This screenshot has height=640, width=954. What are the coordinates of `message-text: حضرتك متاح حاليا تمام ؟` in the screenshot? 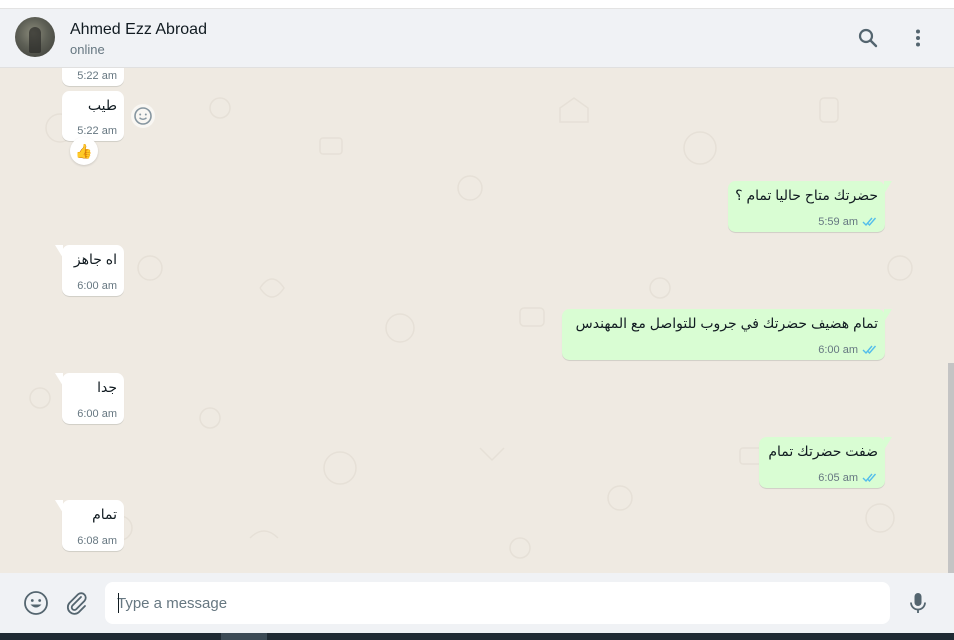 It's located at (806, 195).